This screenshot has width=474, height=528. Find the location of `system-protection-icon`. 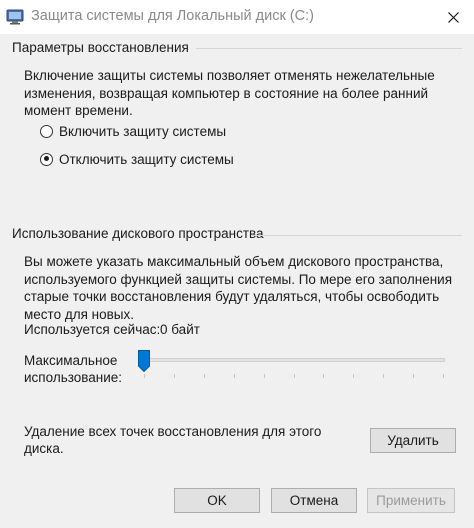

system-protection-icon is located at coordinates (15, 17).